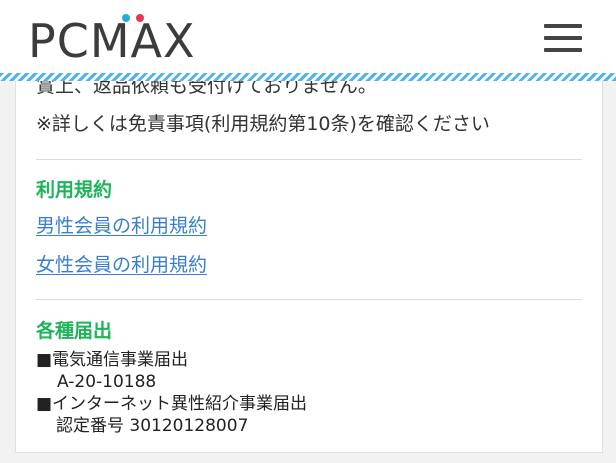 The image size is (616, 463). I want to click on notice-line-2: ※詳しくは免責事項(利用規約第10条)を確認ください, so click(263, 124).